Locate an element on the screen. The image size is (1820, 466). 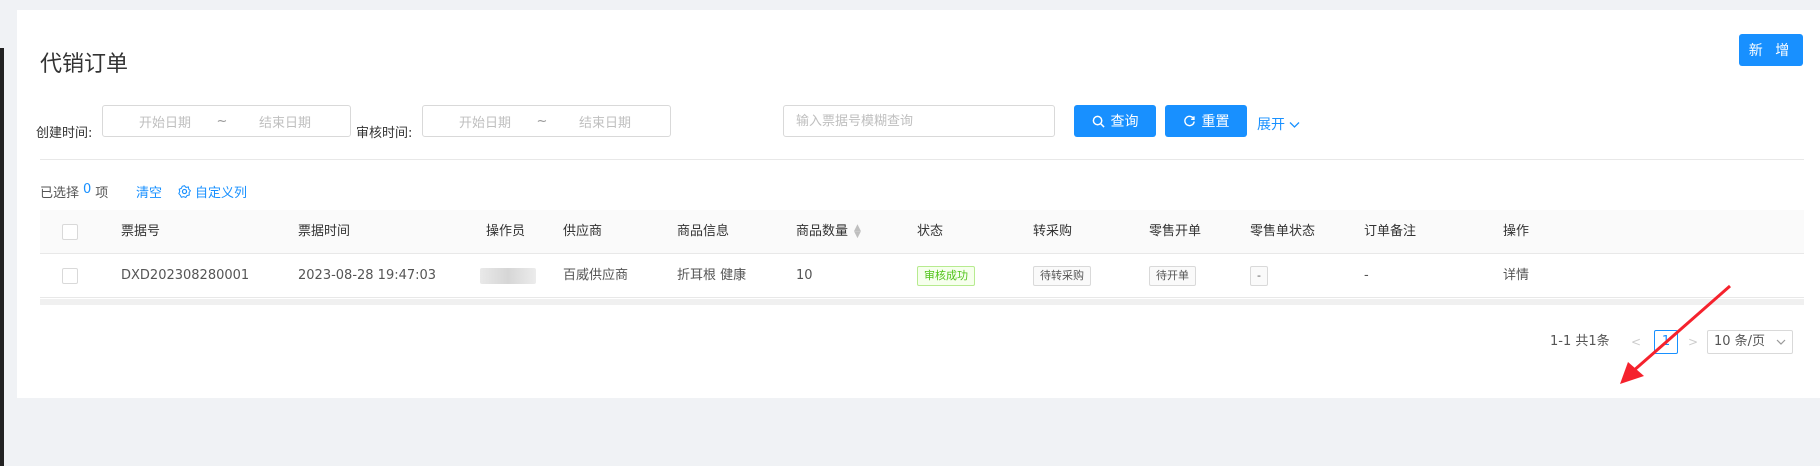
page-title: 代销订单 is located at coordinates (84, 64).